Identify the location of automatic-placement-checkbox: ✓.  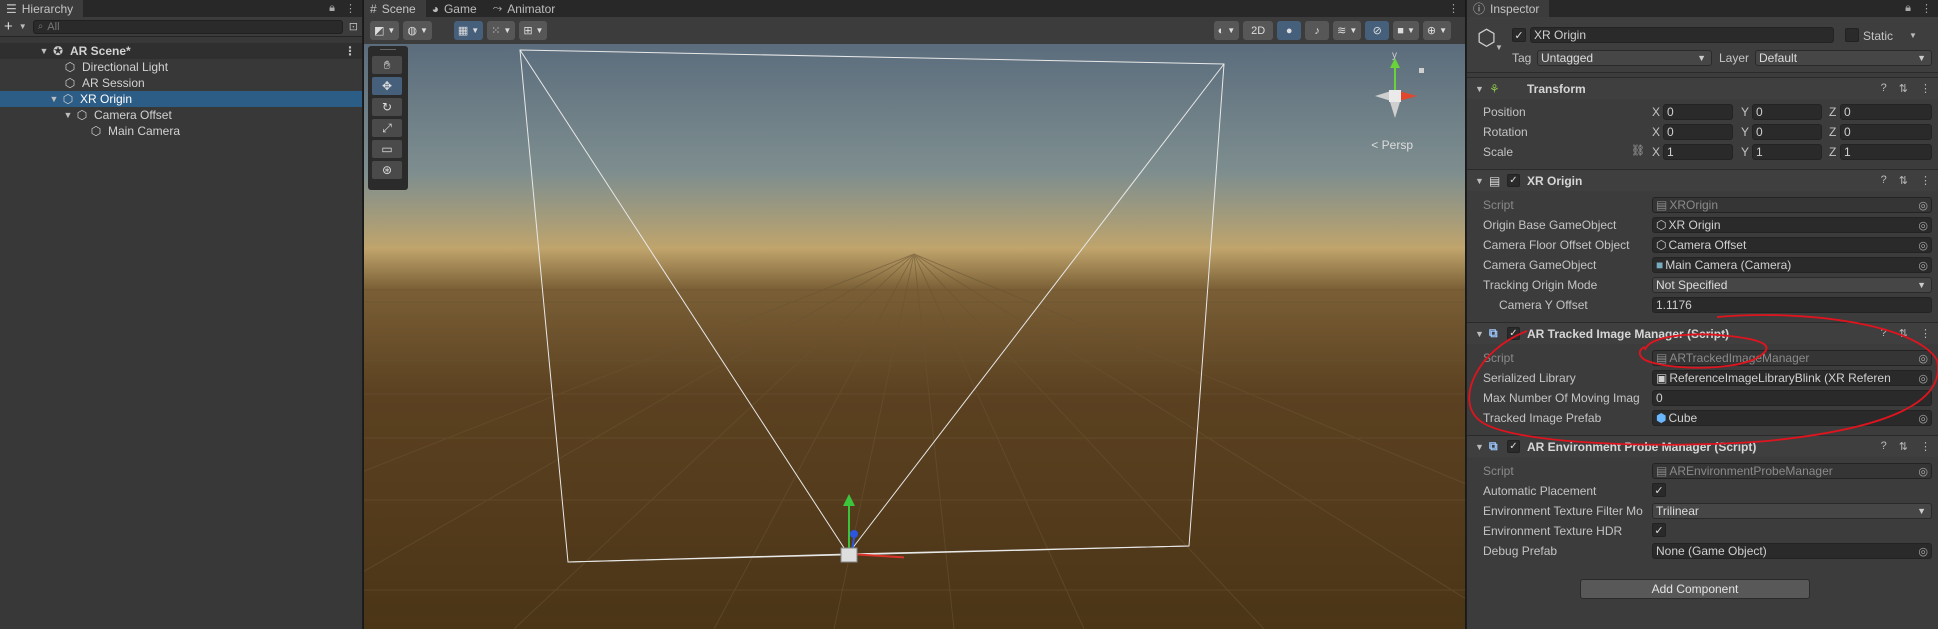
(1659, 490).